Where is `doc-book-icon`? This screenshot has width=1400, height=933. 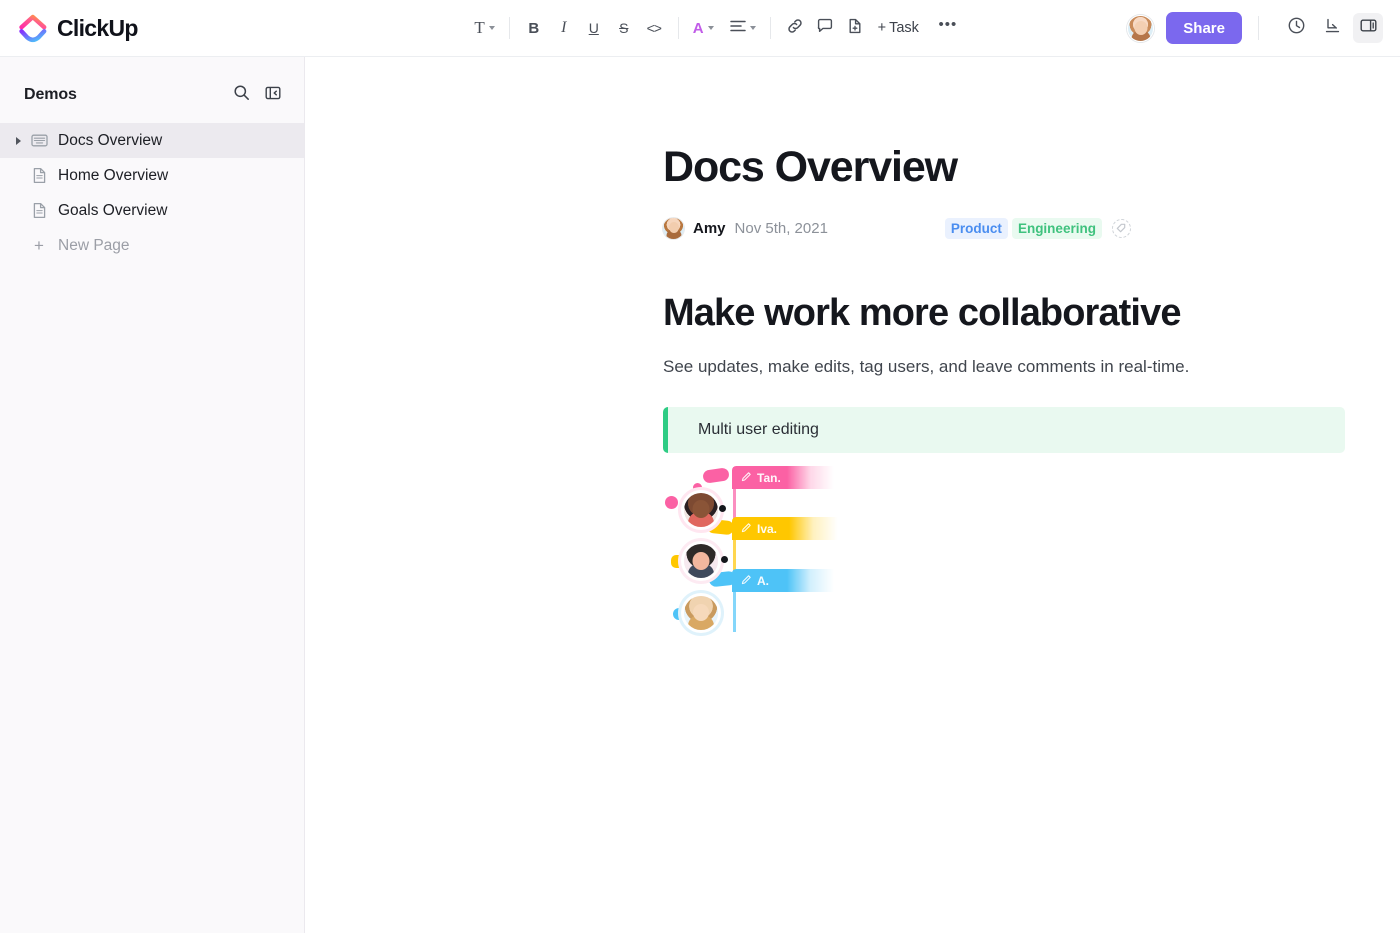 doc-book-icon is located at coordinates (39, 140).